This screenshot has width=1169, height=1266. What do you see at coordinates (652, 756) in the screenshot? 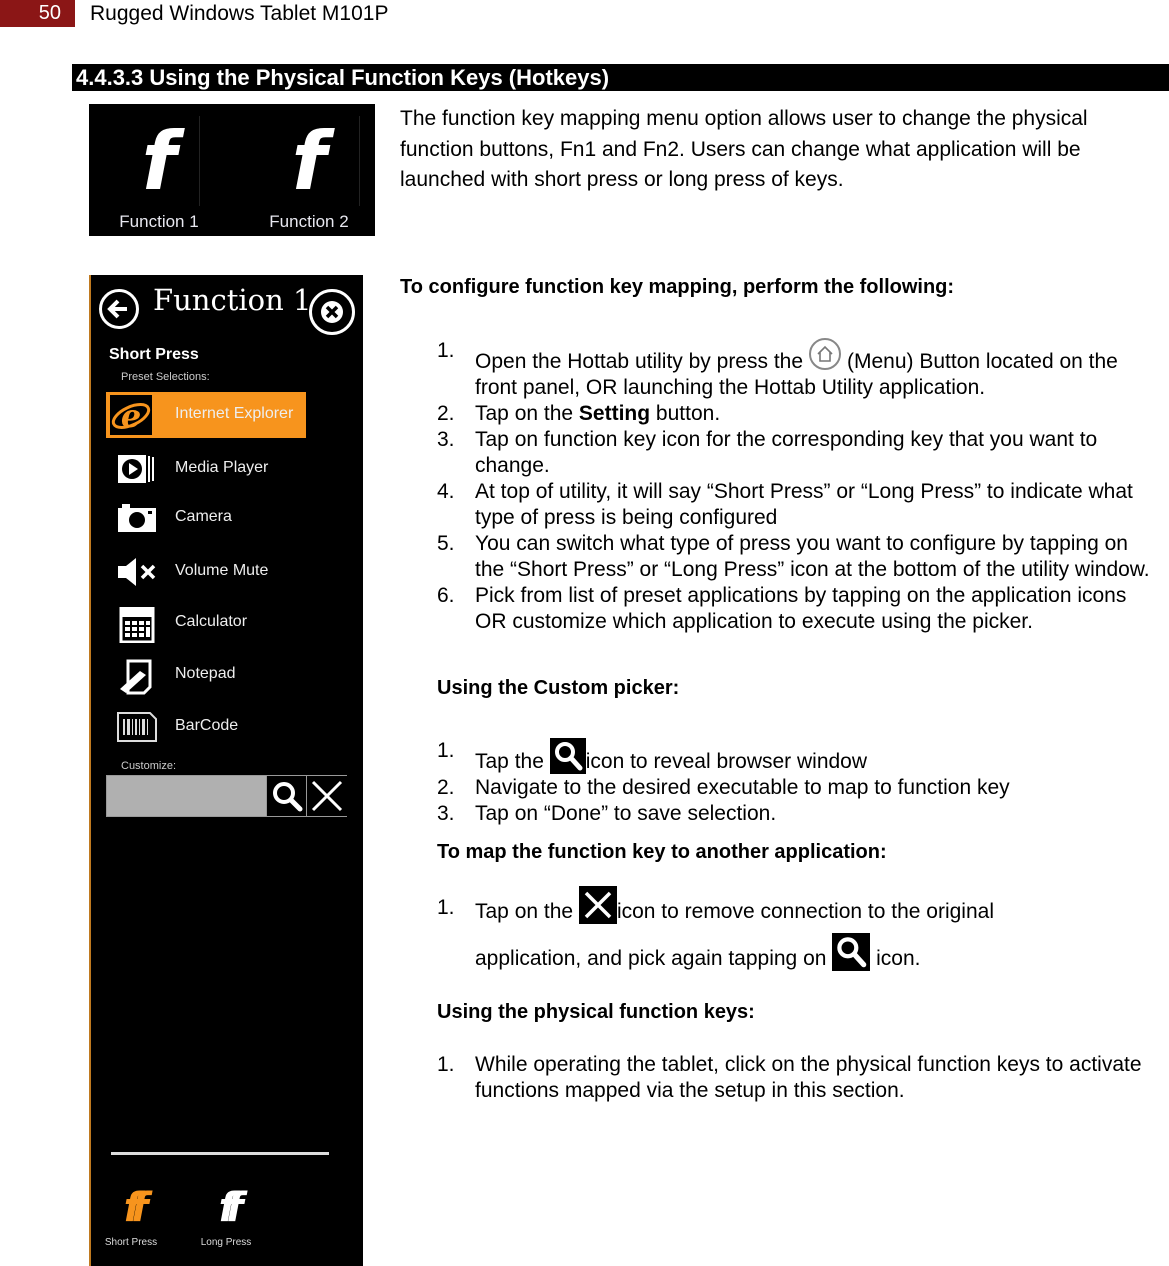
I see `custom-picker-step: 1. Tap the icon to reveal browser window` at bounding box center [652, 756].